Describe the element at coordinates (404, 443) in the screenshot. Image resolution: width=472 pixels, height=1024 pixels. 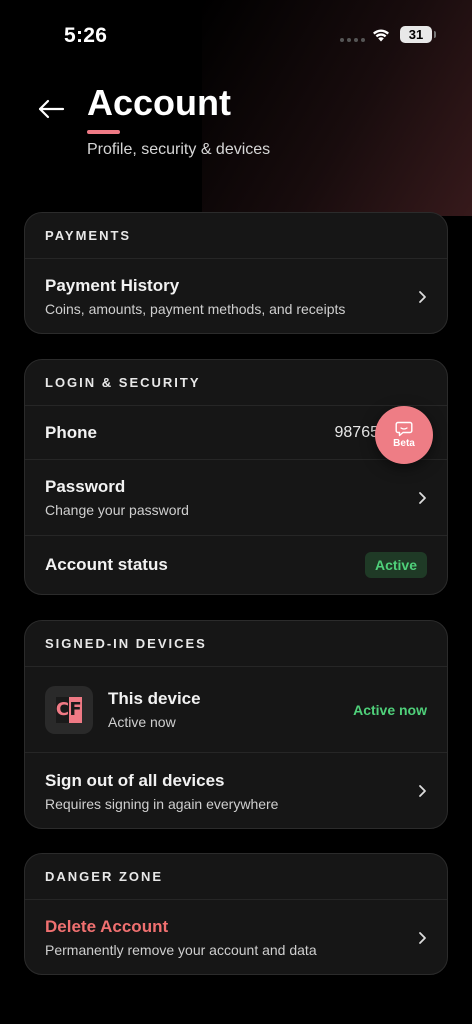
I see `beta-label: Beta` at that location.